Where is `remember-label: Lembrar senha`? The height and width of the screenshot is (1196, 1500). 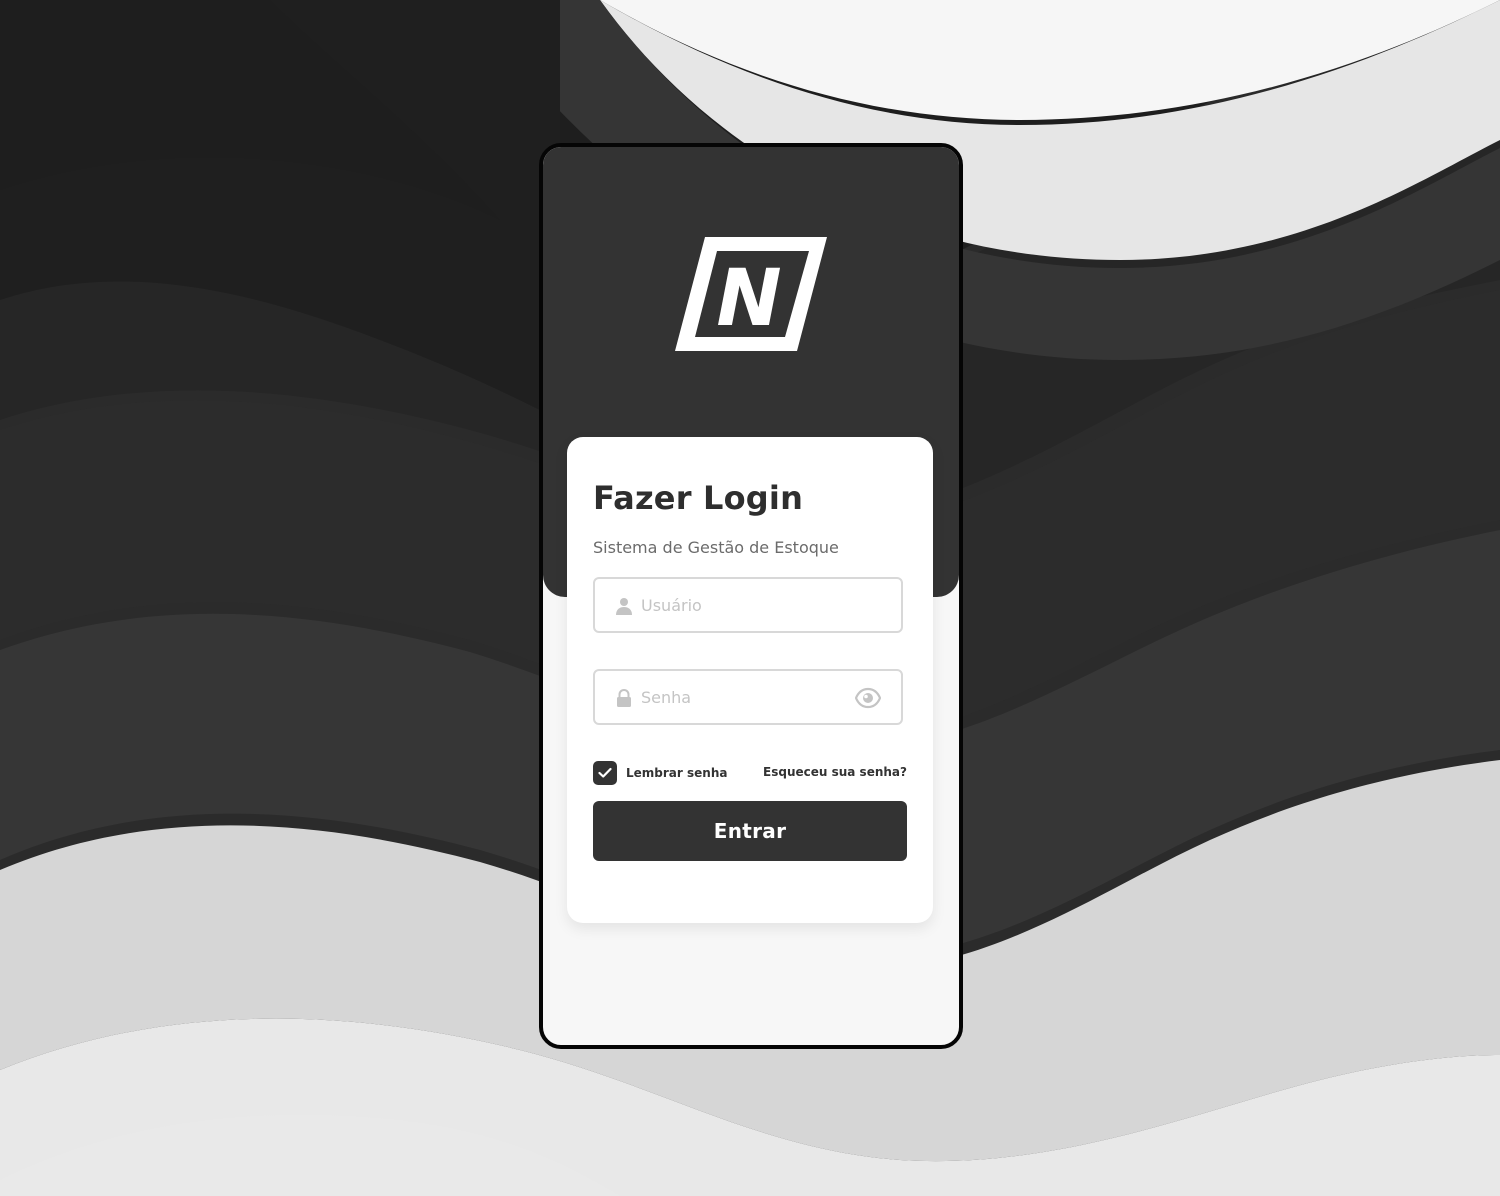
remember-label: Lembrar senha is located at coordinates (676, 773).